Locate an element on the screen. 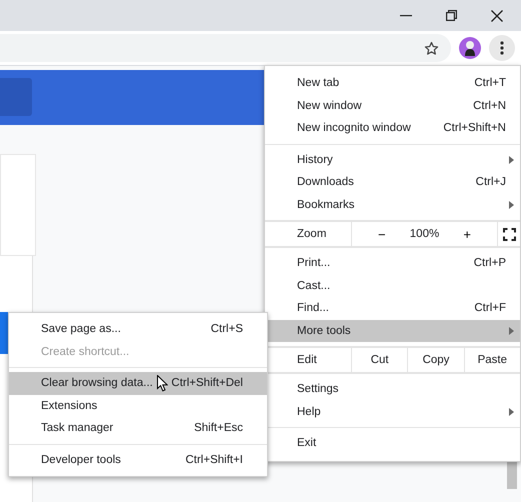 The width and height of the screenshot is (521, 502). menu-item: More tools is located at coordinates (392, 331).